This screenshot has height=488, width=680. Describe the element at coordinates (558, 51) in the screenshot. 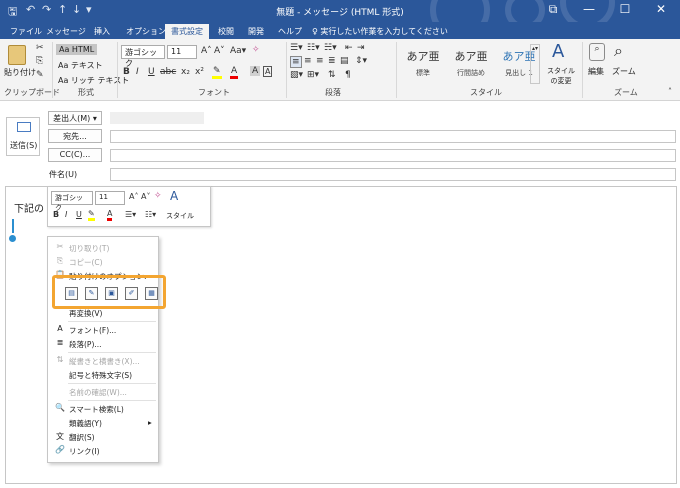

I see `change-styles-icon: A` at that location.